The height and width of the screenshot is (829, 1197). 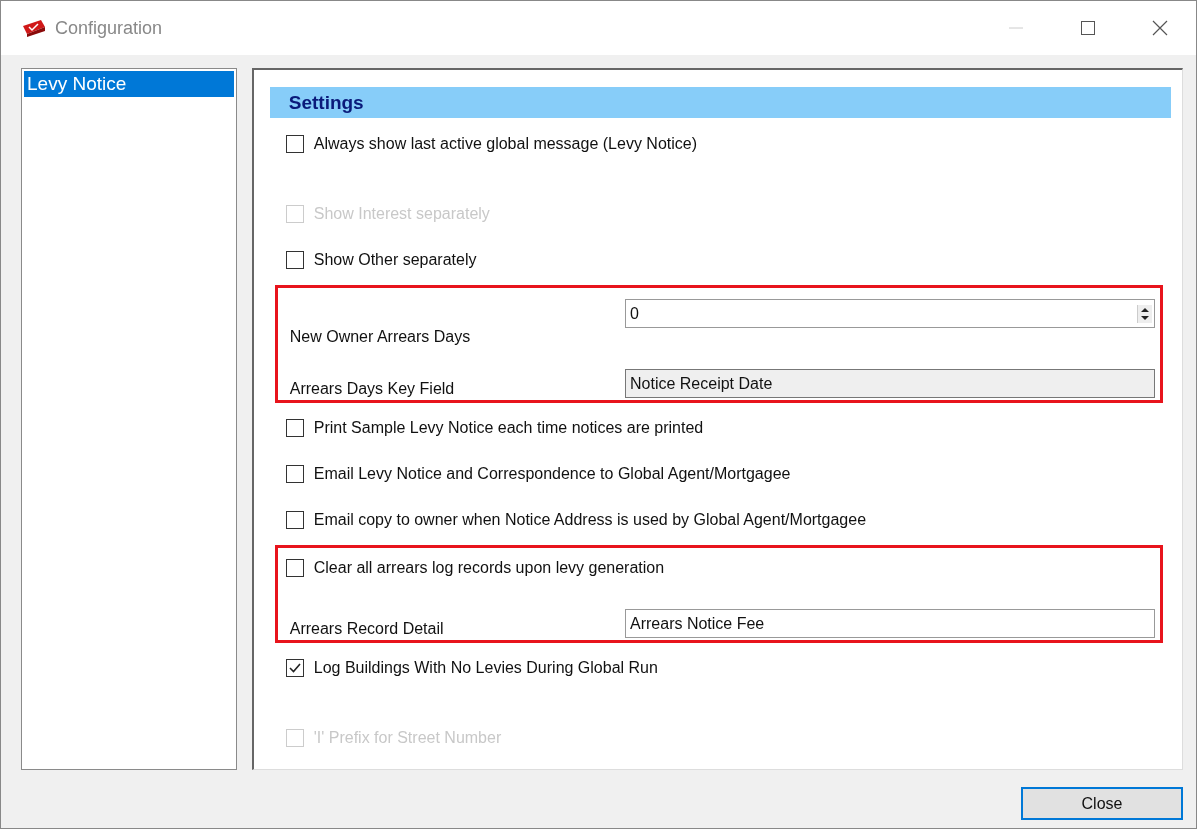 I want to click on checkbox-label: Email Levy Notice and Correspondence to Global Agent/Mortgagee, so click(x=552, y=474).